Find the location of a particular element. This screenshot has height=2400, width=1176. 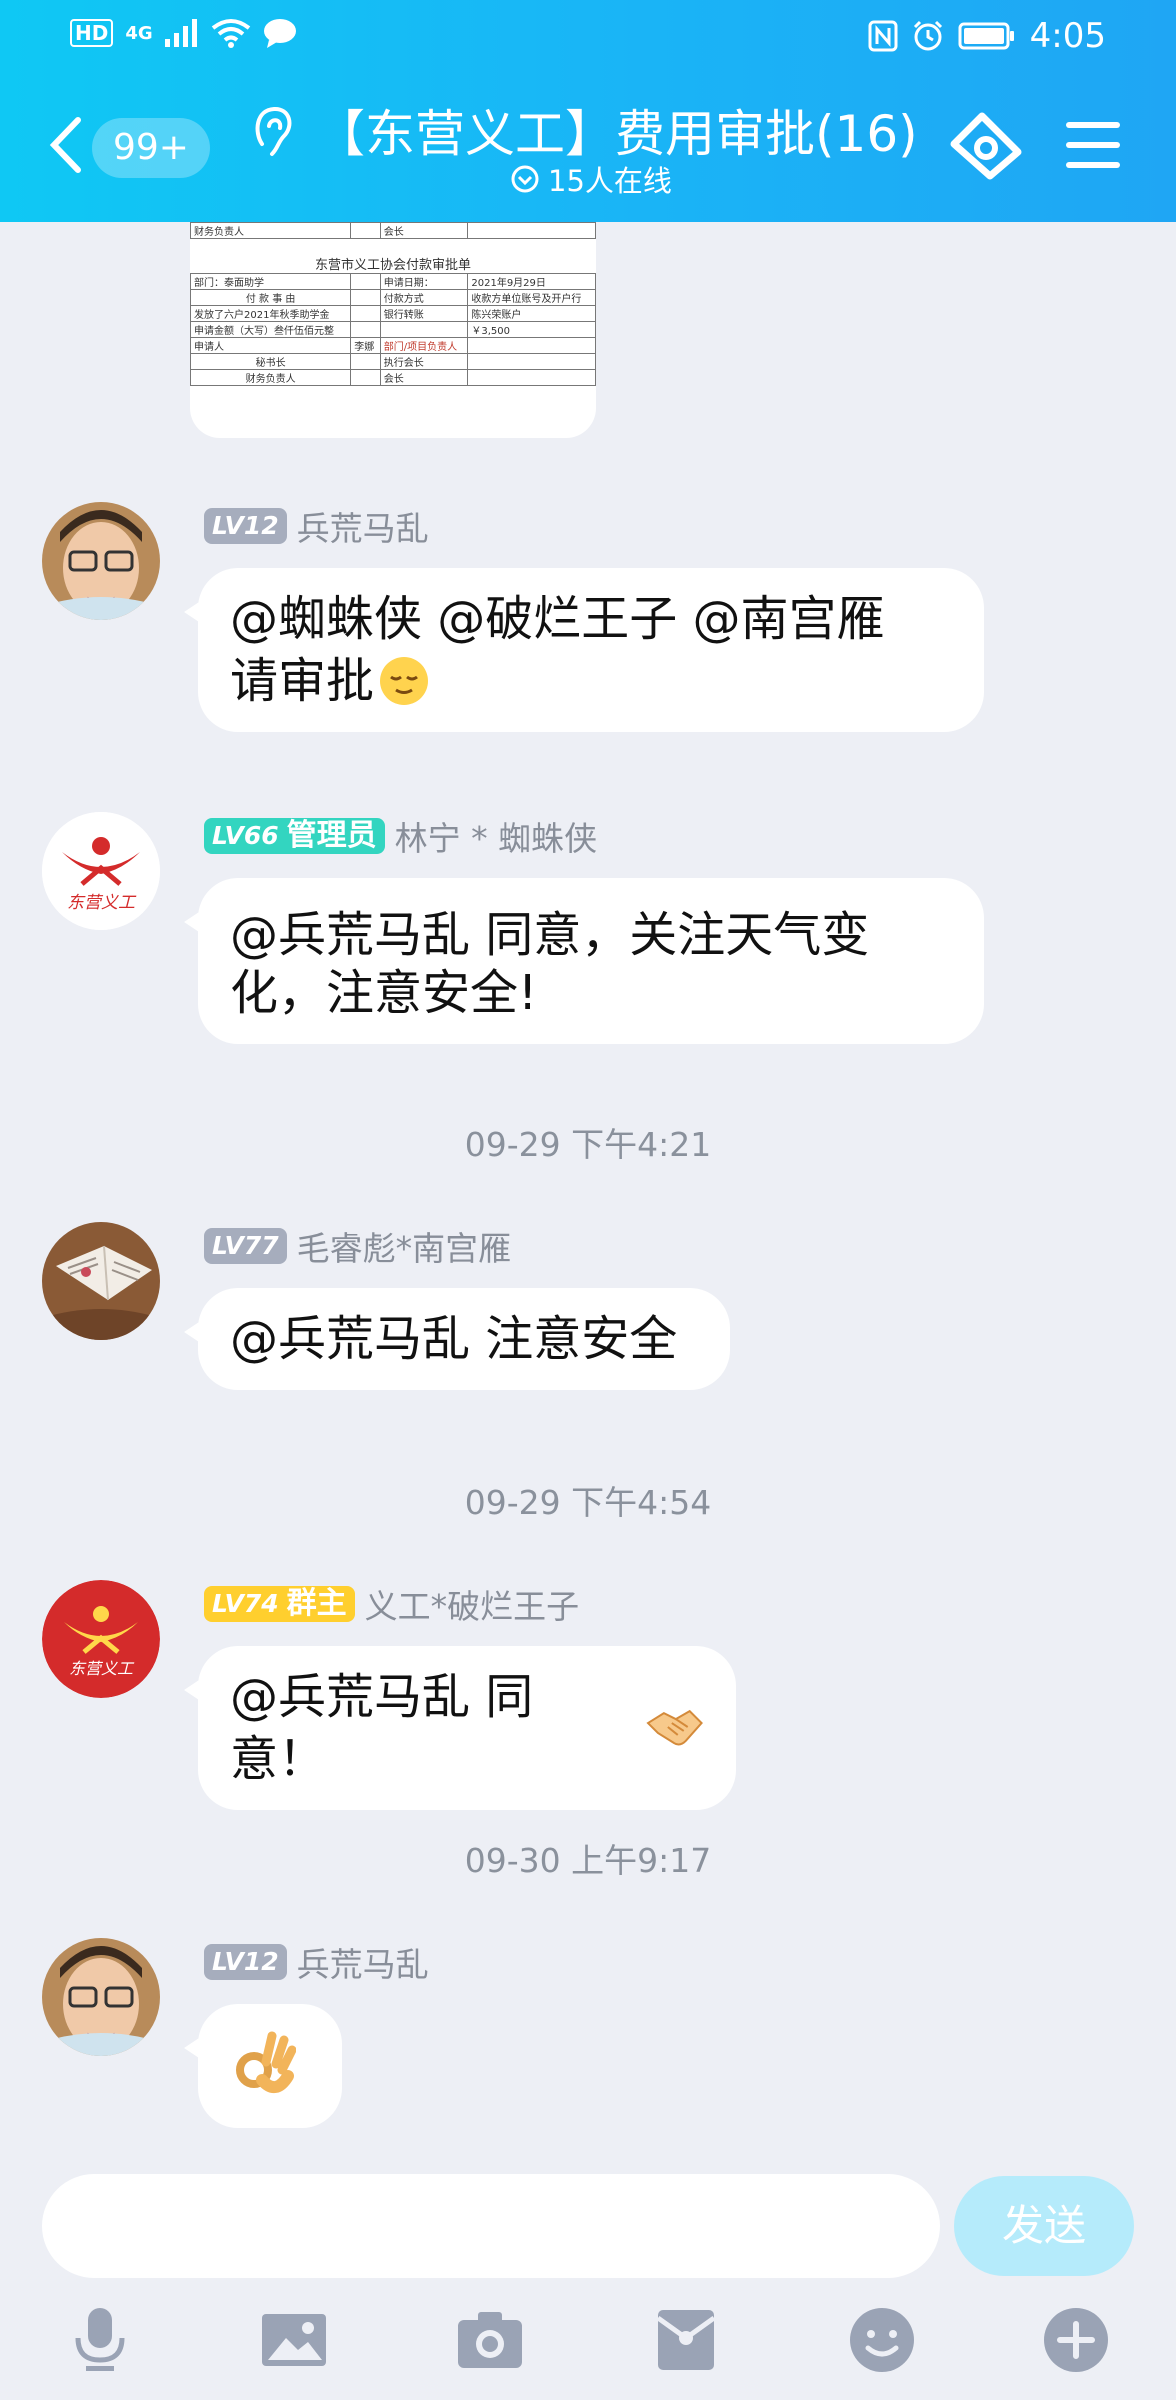

level-badge: LV74 群主 is located at coordinates (279, 1604).